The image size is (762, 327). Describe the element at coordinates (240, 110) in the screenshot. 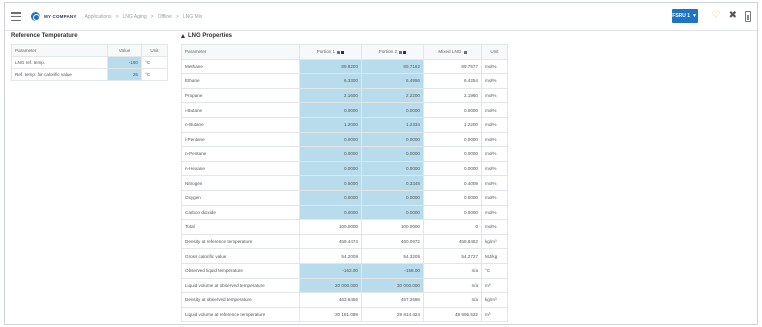

I see `parameter-cell: i-Butane` at that location.